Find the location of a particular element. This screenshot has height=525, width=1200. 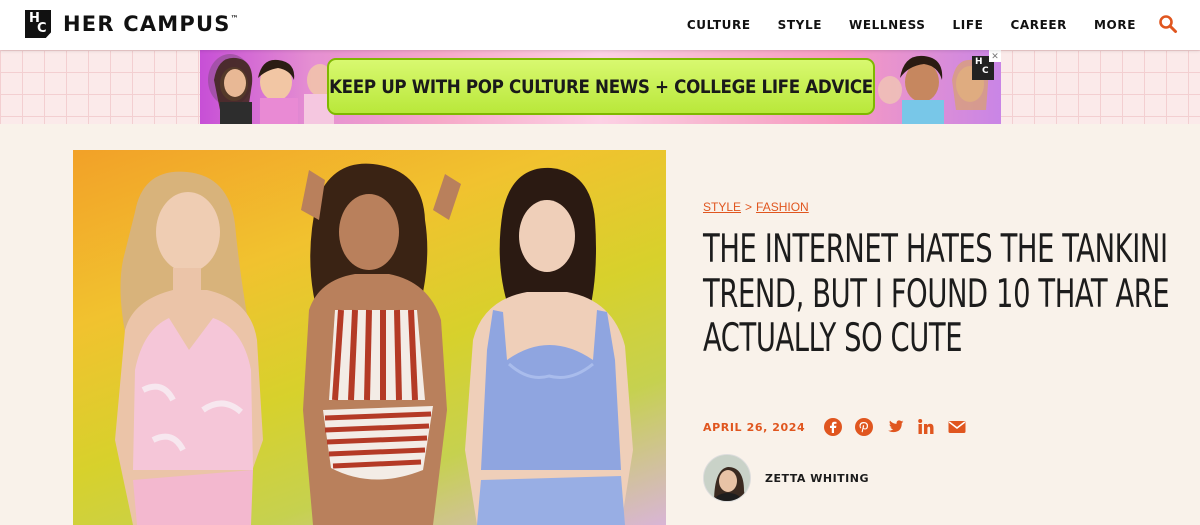

author-byline: ZETTA WHITING is located at coordinates (786, 478).